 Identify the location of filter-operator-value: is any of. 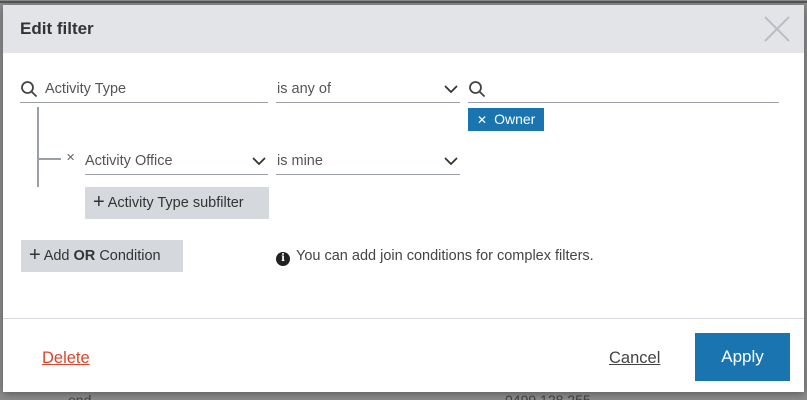
(304, 89).